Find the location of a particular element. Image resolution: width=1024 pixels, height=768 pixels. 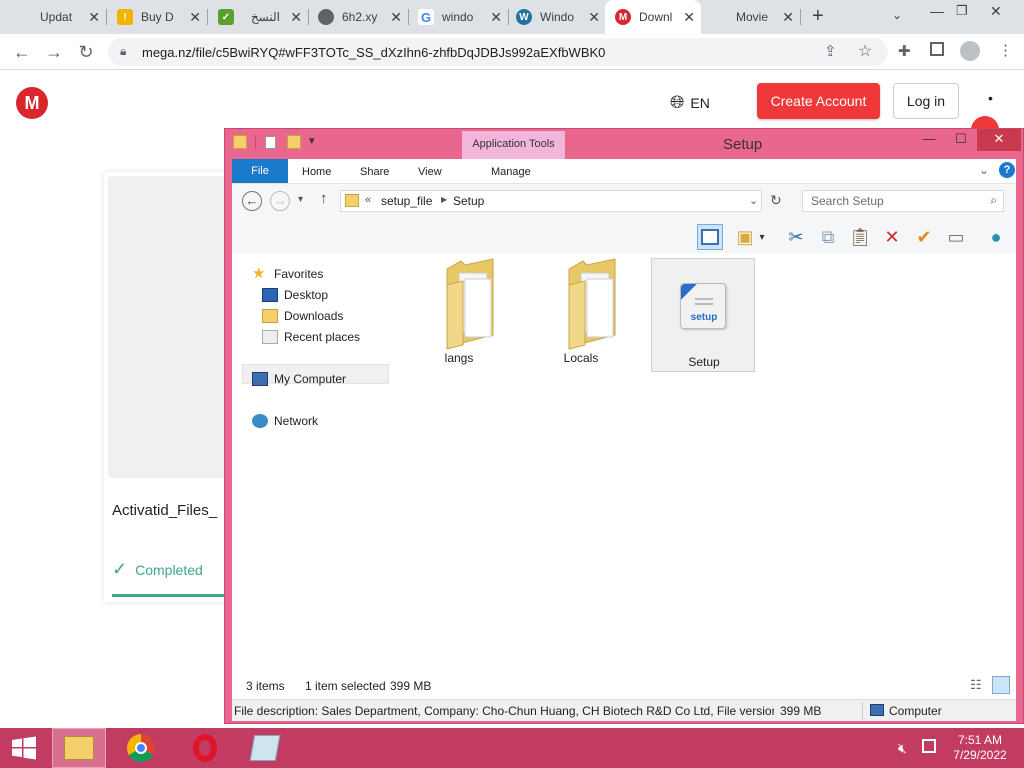

start-button is located at coordinates (24, 748).